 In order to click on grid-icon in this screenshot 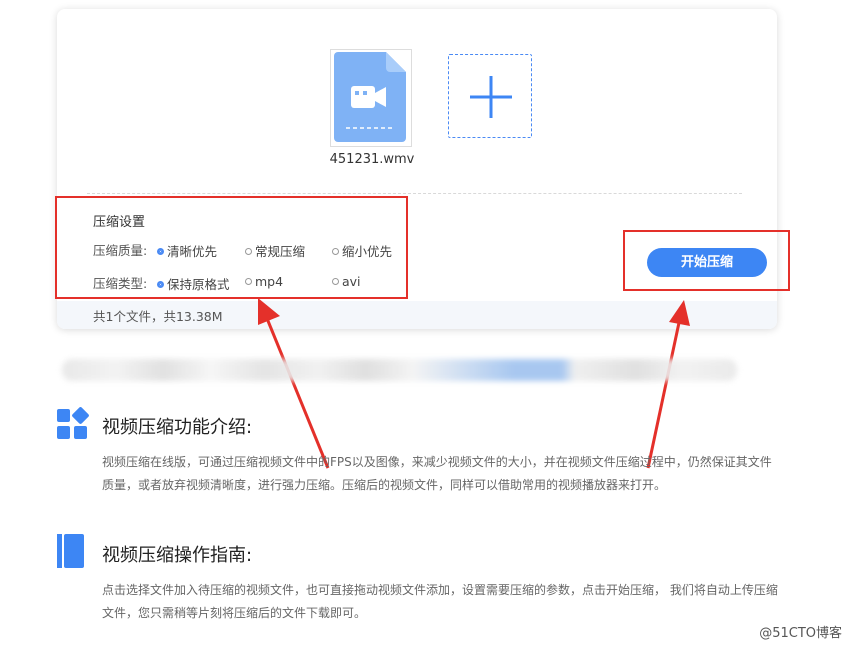, I will do `click(73, 423)`.